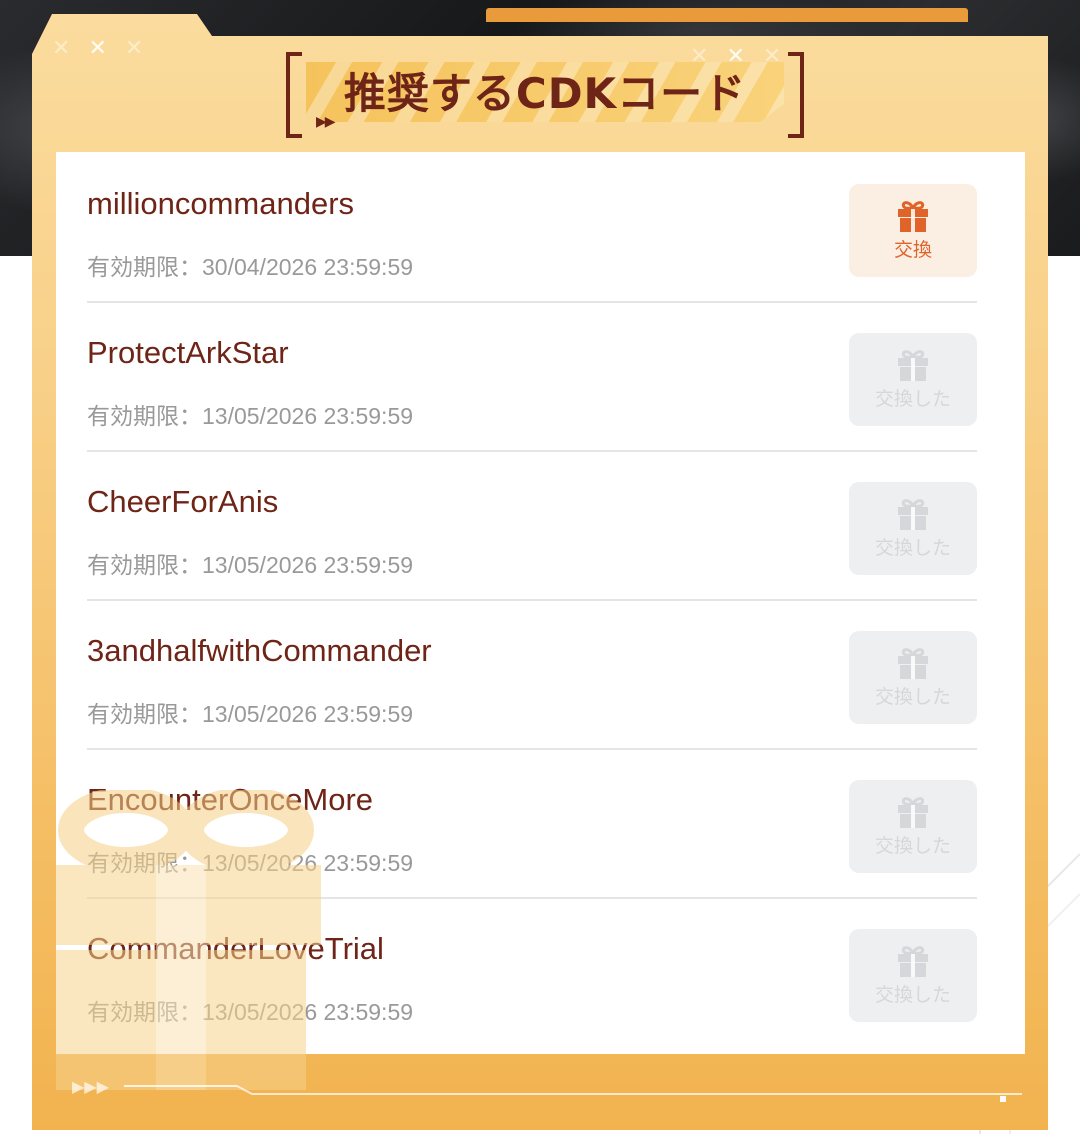  What do you see at coordinates (912, 250) in the screenshot?
I see `redeem-button-label: 交換` at bounding box center [912, 250].